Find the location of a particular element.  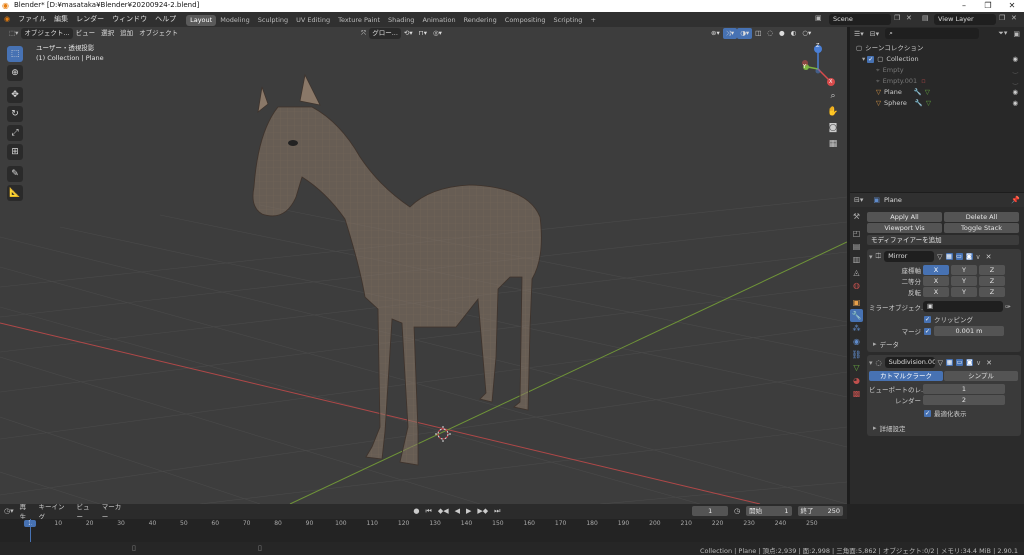

output-tab-icon: ▤ is located at coordinates (856, 246).